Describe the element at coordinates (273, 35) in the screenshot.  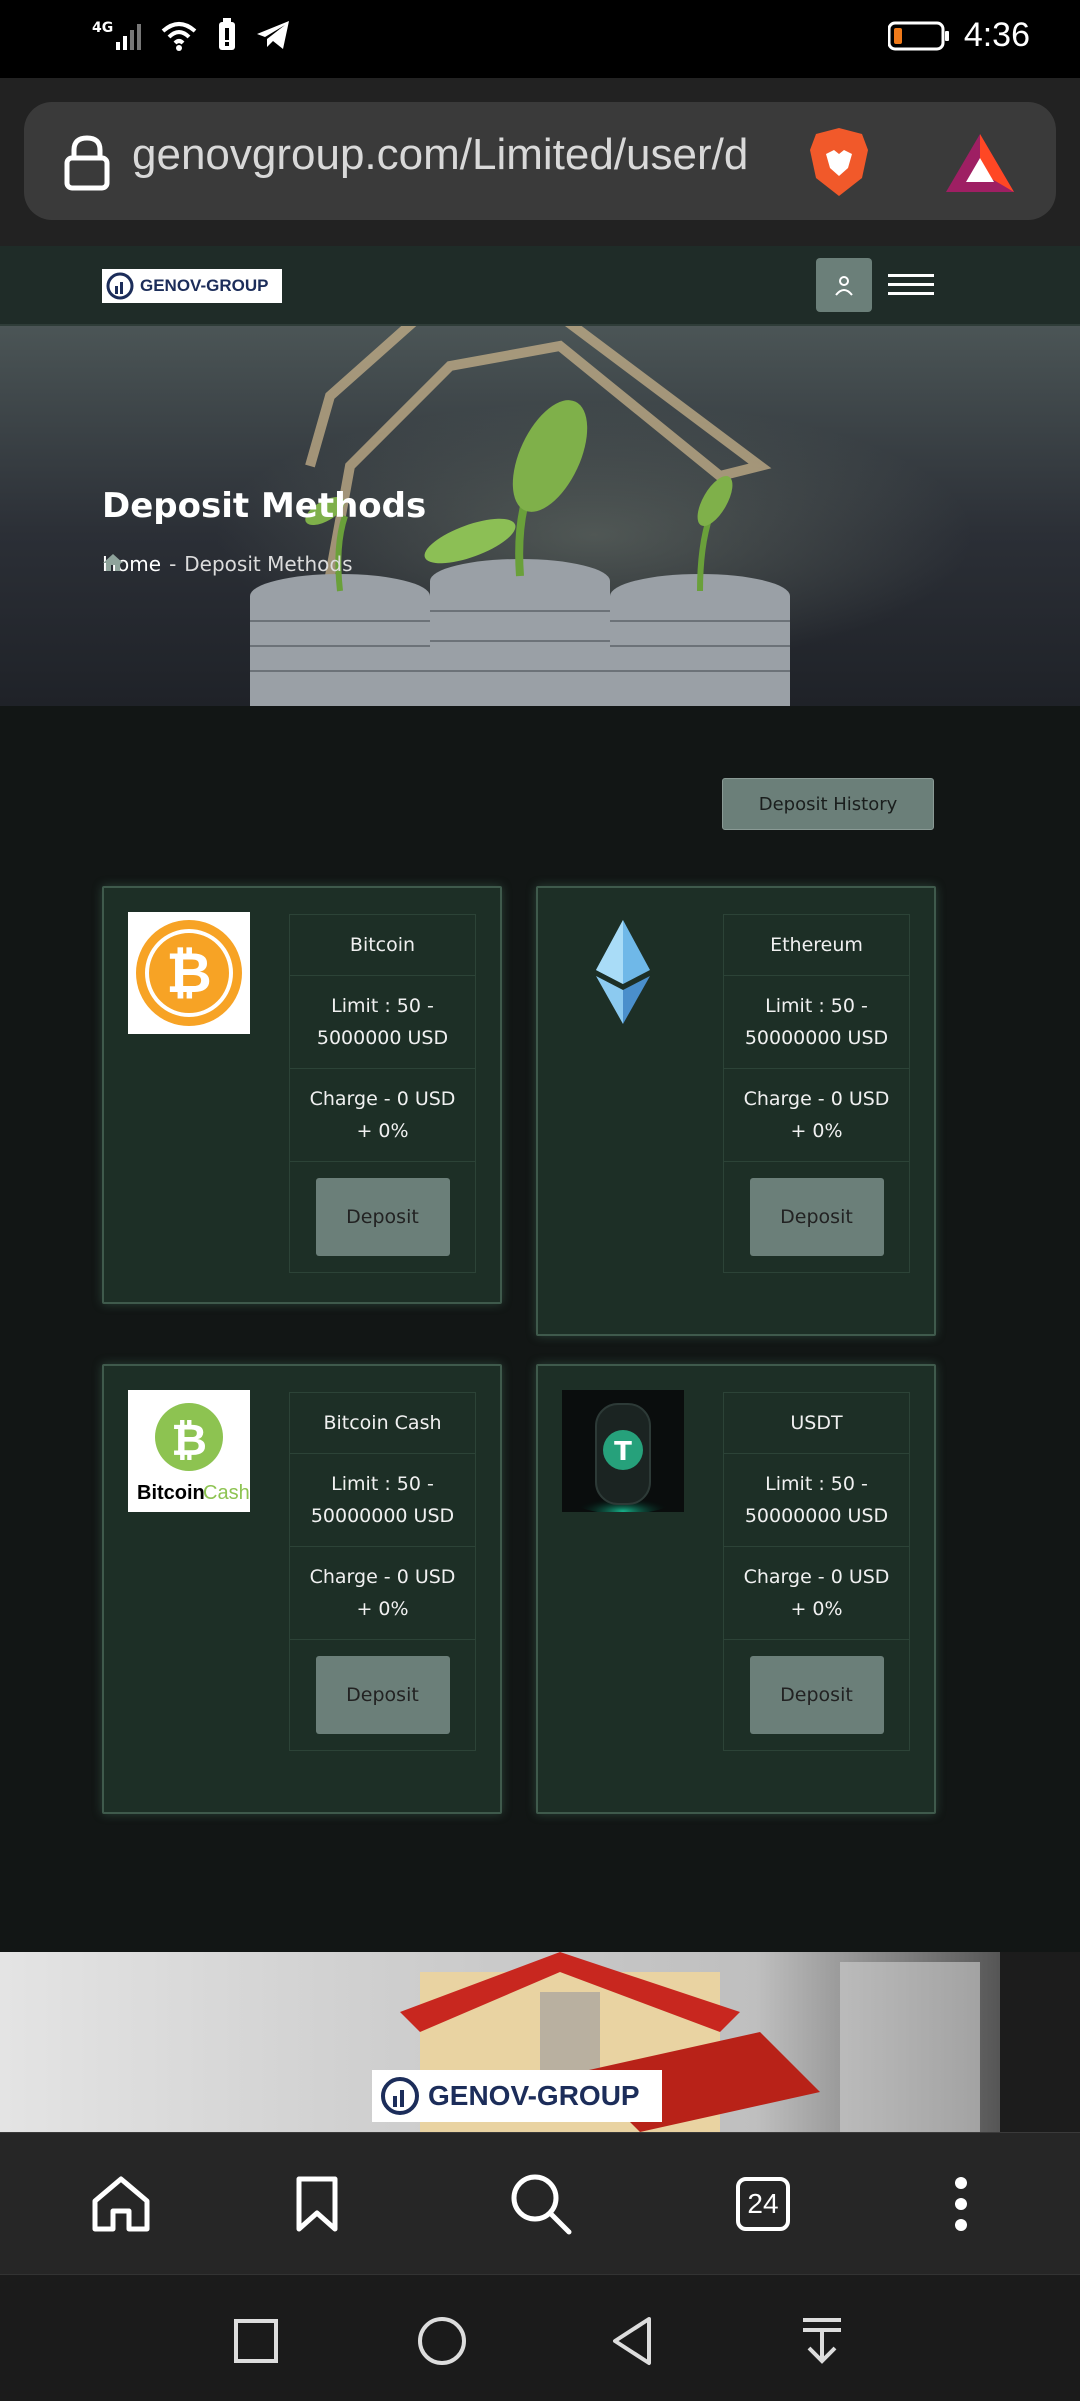
I see `telegram-icon` at that location.